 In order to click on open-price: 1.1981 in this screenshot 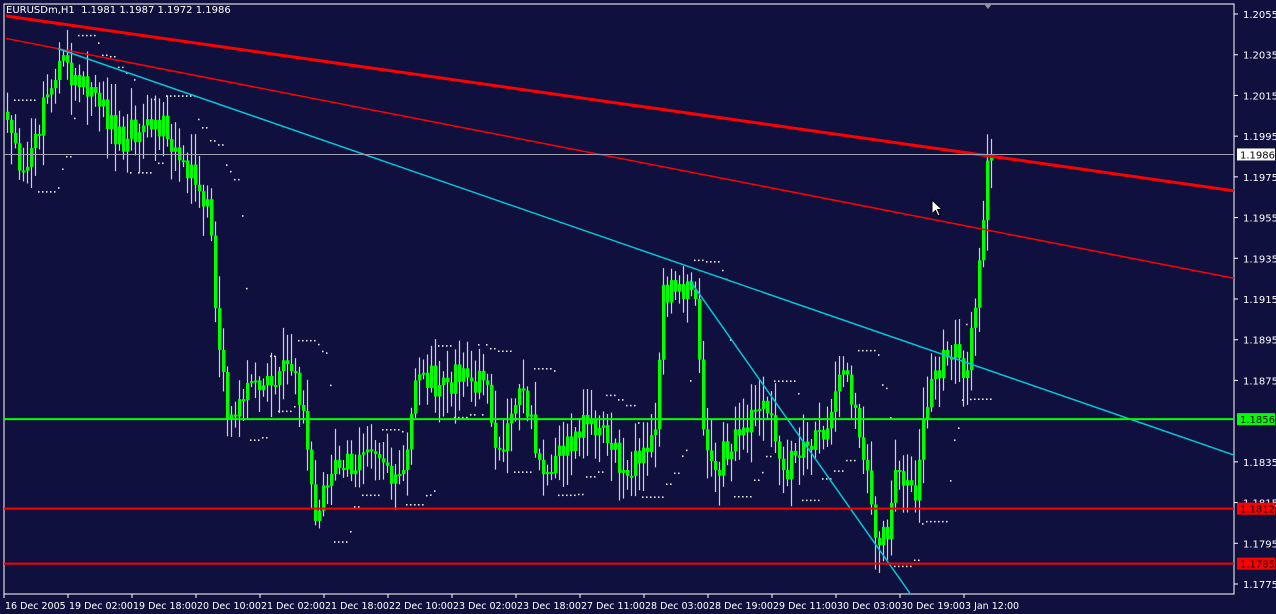, I will do `click(99, 10)`.